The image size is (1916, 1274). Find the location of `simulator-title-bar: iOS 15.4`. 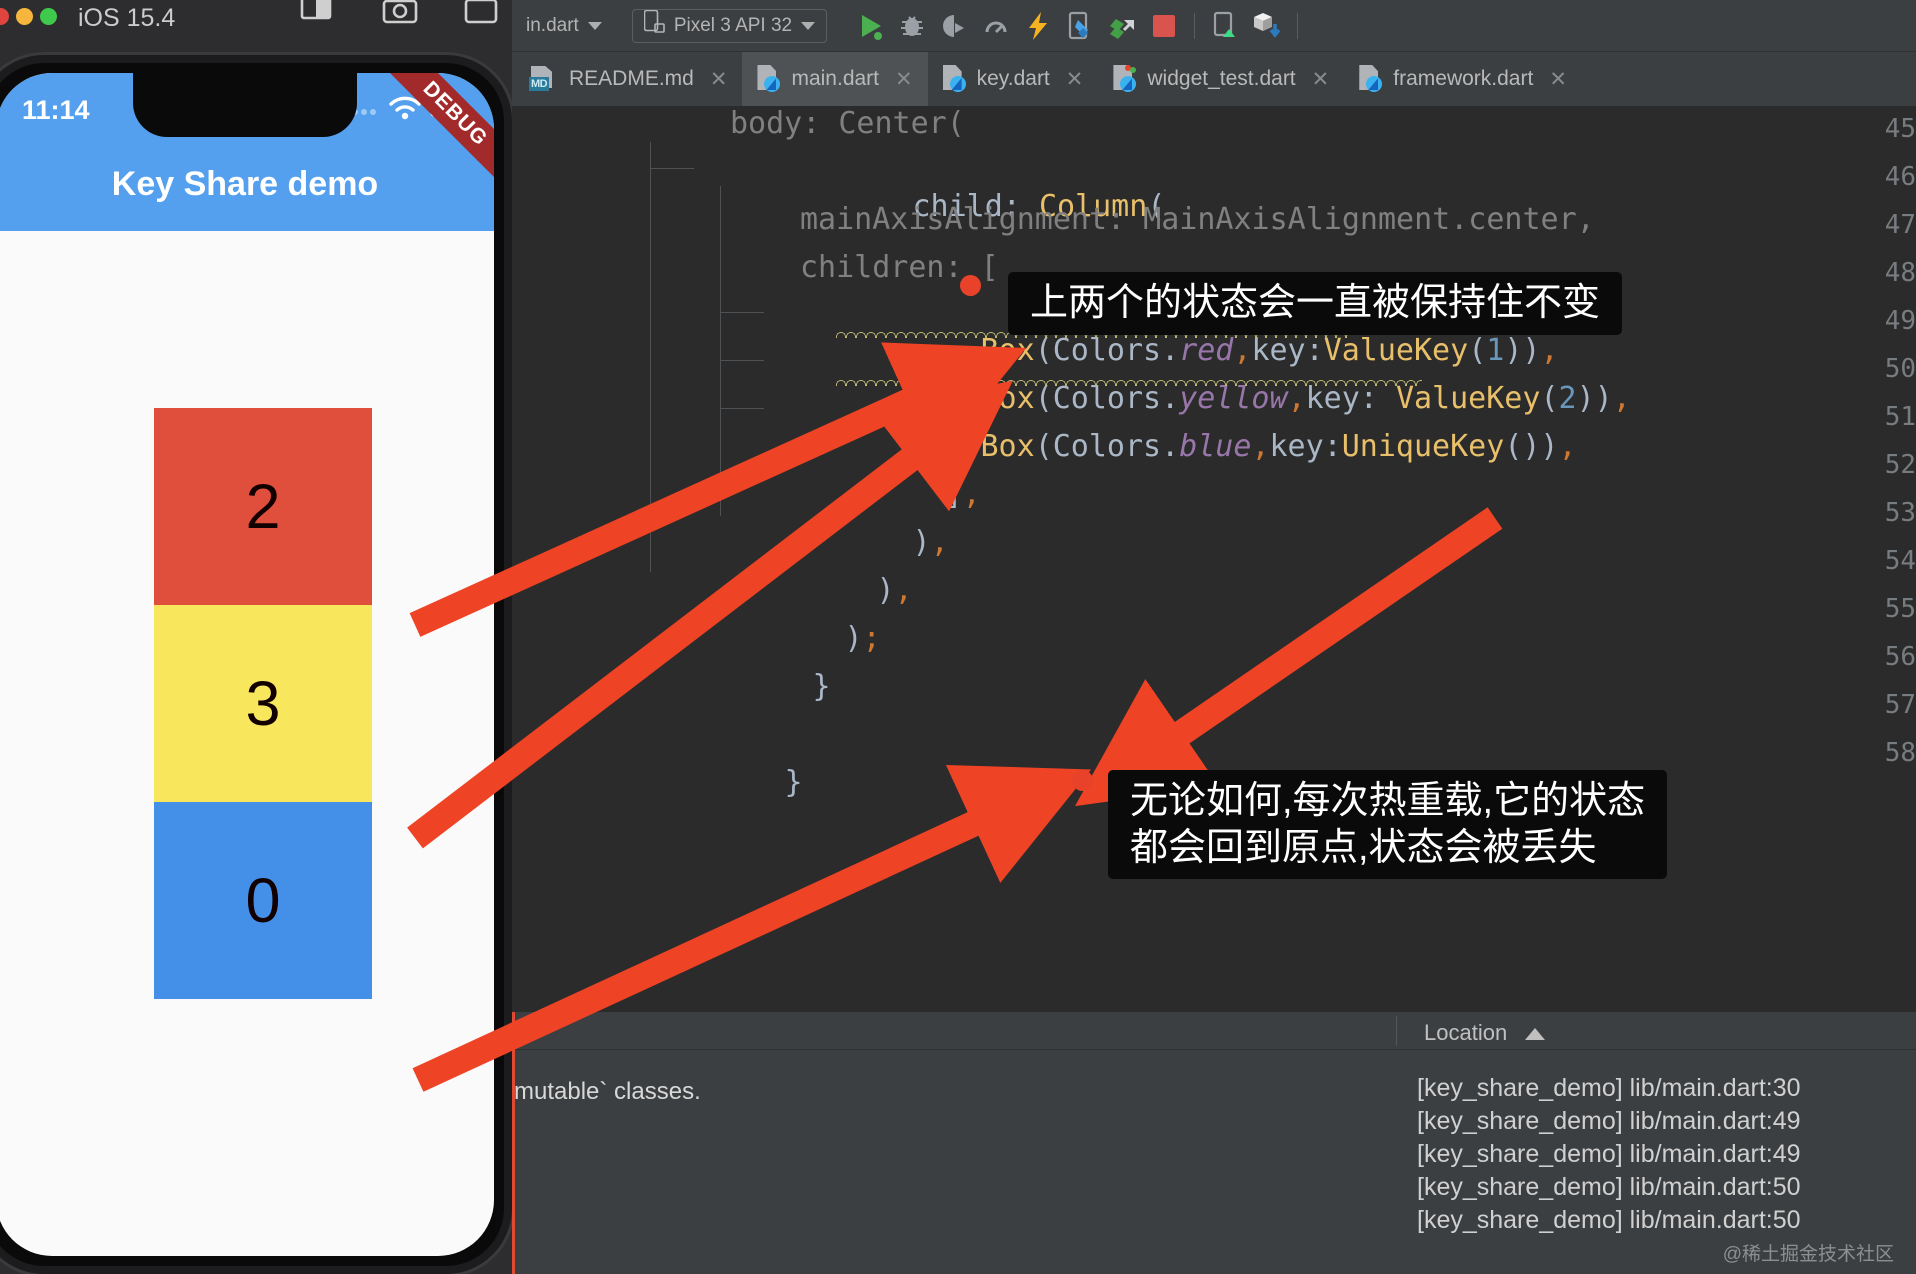

simulator-title-bar: iOS 15.4 is located at coordinates (256, 25).